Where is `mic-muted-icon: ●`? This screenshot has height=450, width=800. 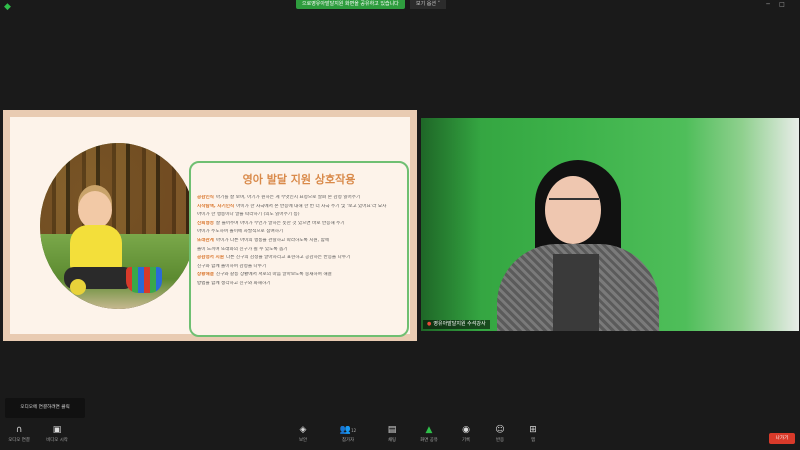 mic-muted-icon: ● is located at coordinates (429, 324).